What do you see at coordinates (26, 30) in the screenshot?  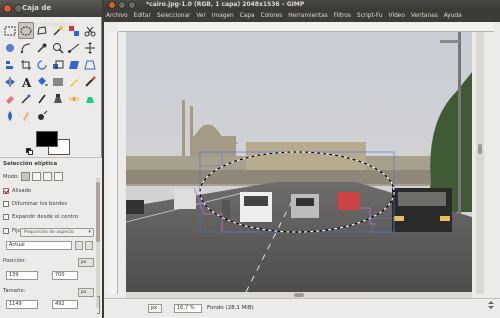 I see `tool-ellipse-select` at bounding box center [26, 30].